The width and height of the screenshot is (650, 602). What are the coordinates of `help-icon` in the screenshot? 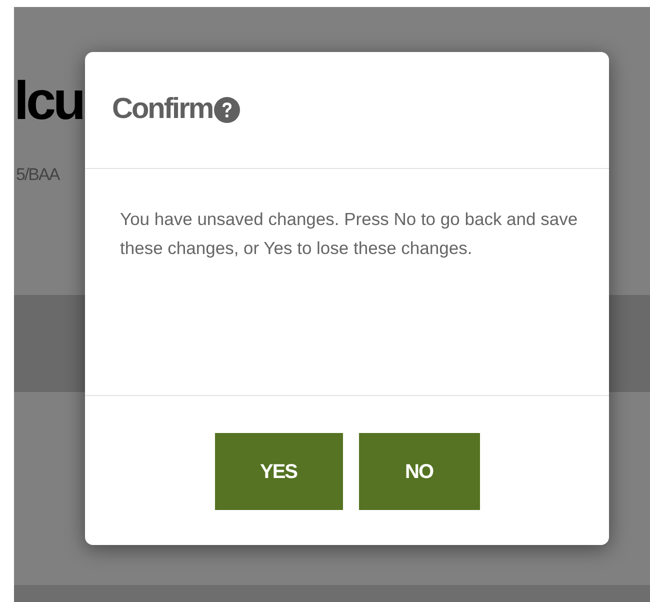 It's located at (226, 110).